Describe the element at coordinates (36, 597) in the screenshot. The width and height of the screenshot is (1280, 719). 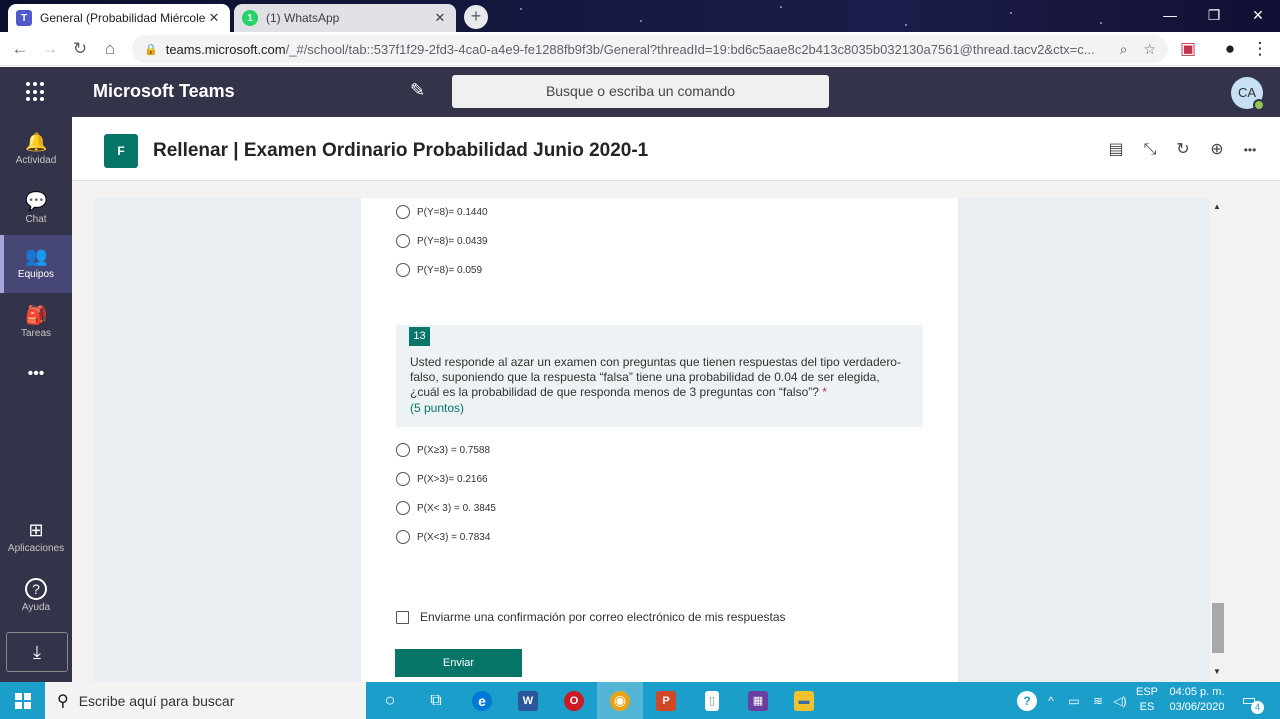
I see `rail-item-ayuda: ? Ayuda` at that location.